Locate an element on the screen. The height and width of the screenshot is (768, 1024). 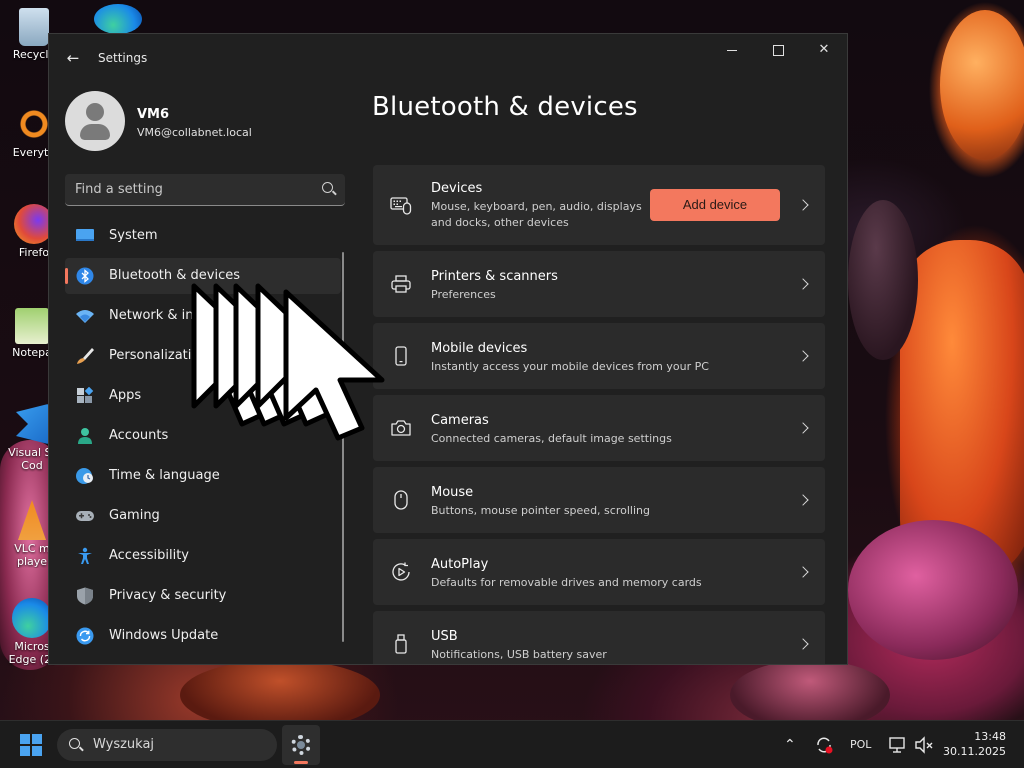
sync-alert-icon is located at coordinates (824, 745).